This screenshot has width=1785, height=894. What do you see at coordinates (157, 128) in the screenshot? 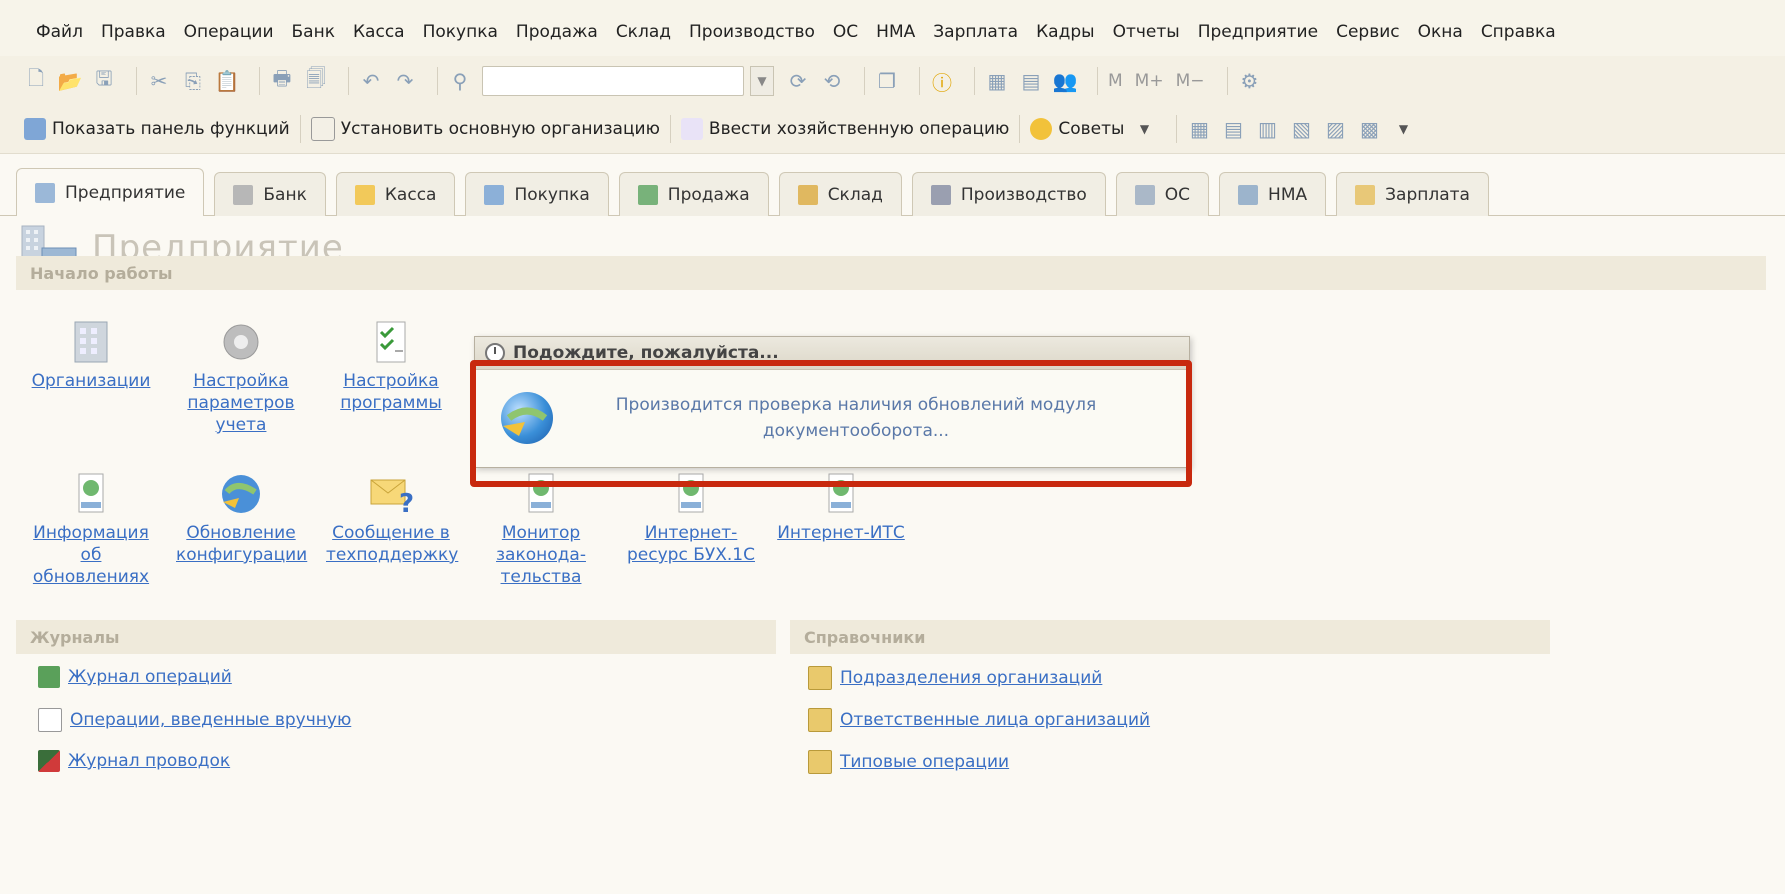
I see `show-function-panel-button: Показать панель функций` at bounding box center [157, 128].